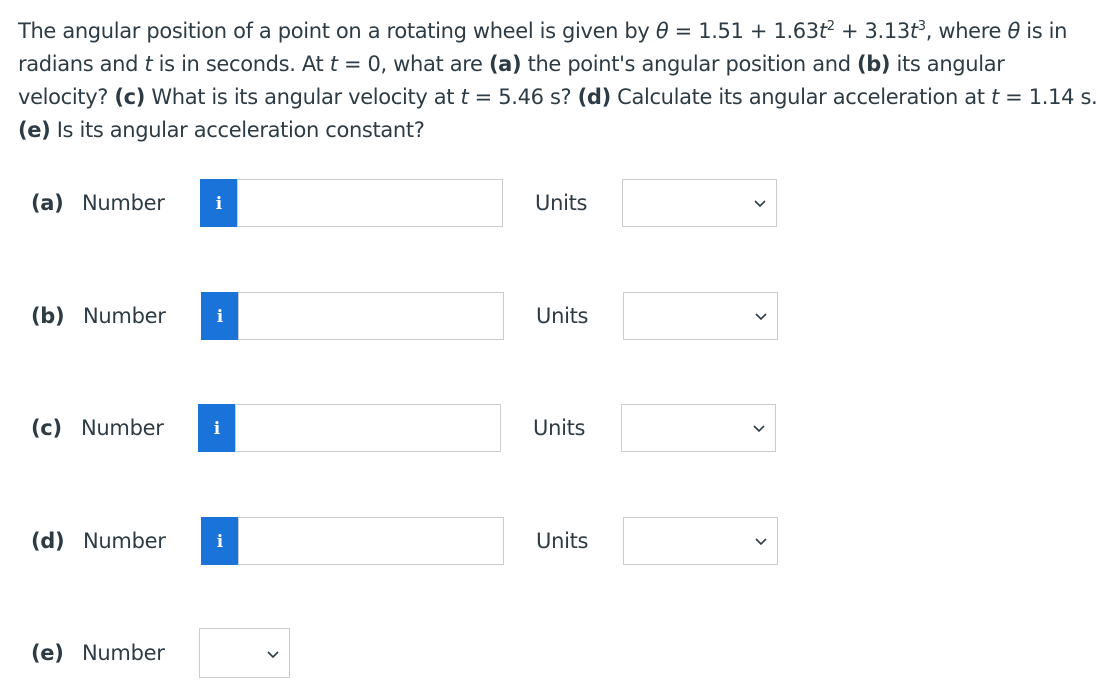  Describe the element at coordinates (872, 31) in the screenshot. I see `equation-fragment: + 3.13` at that location.